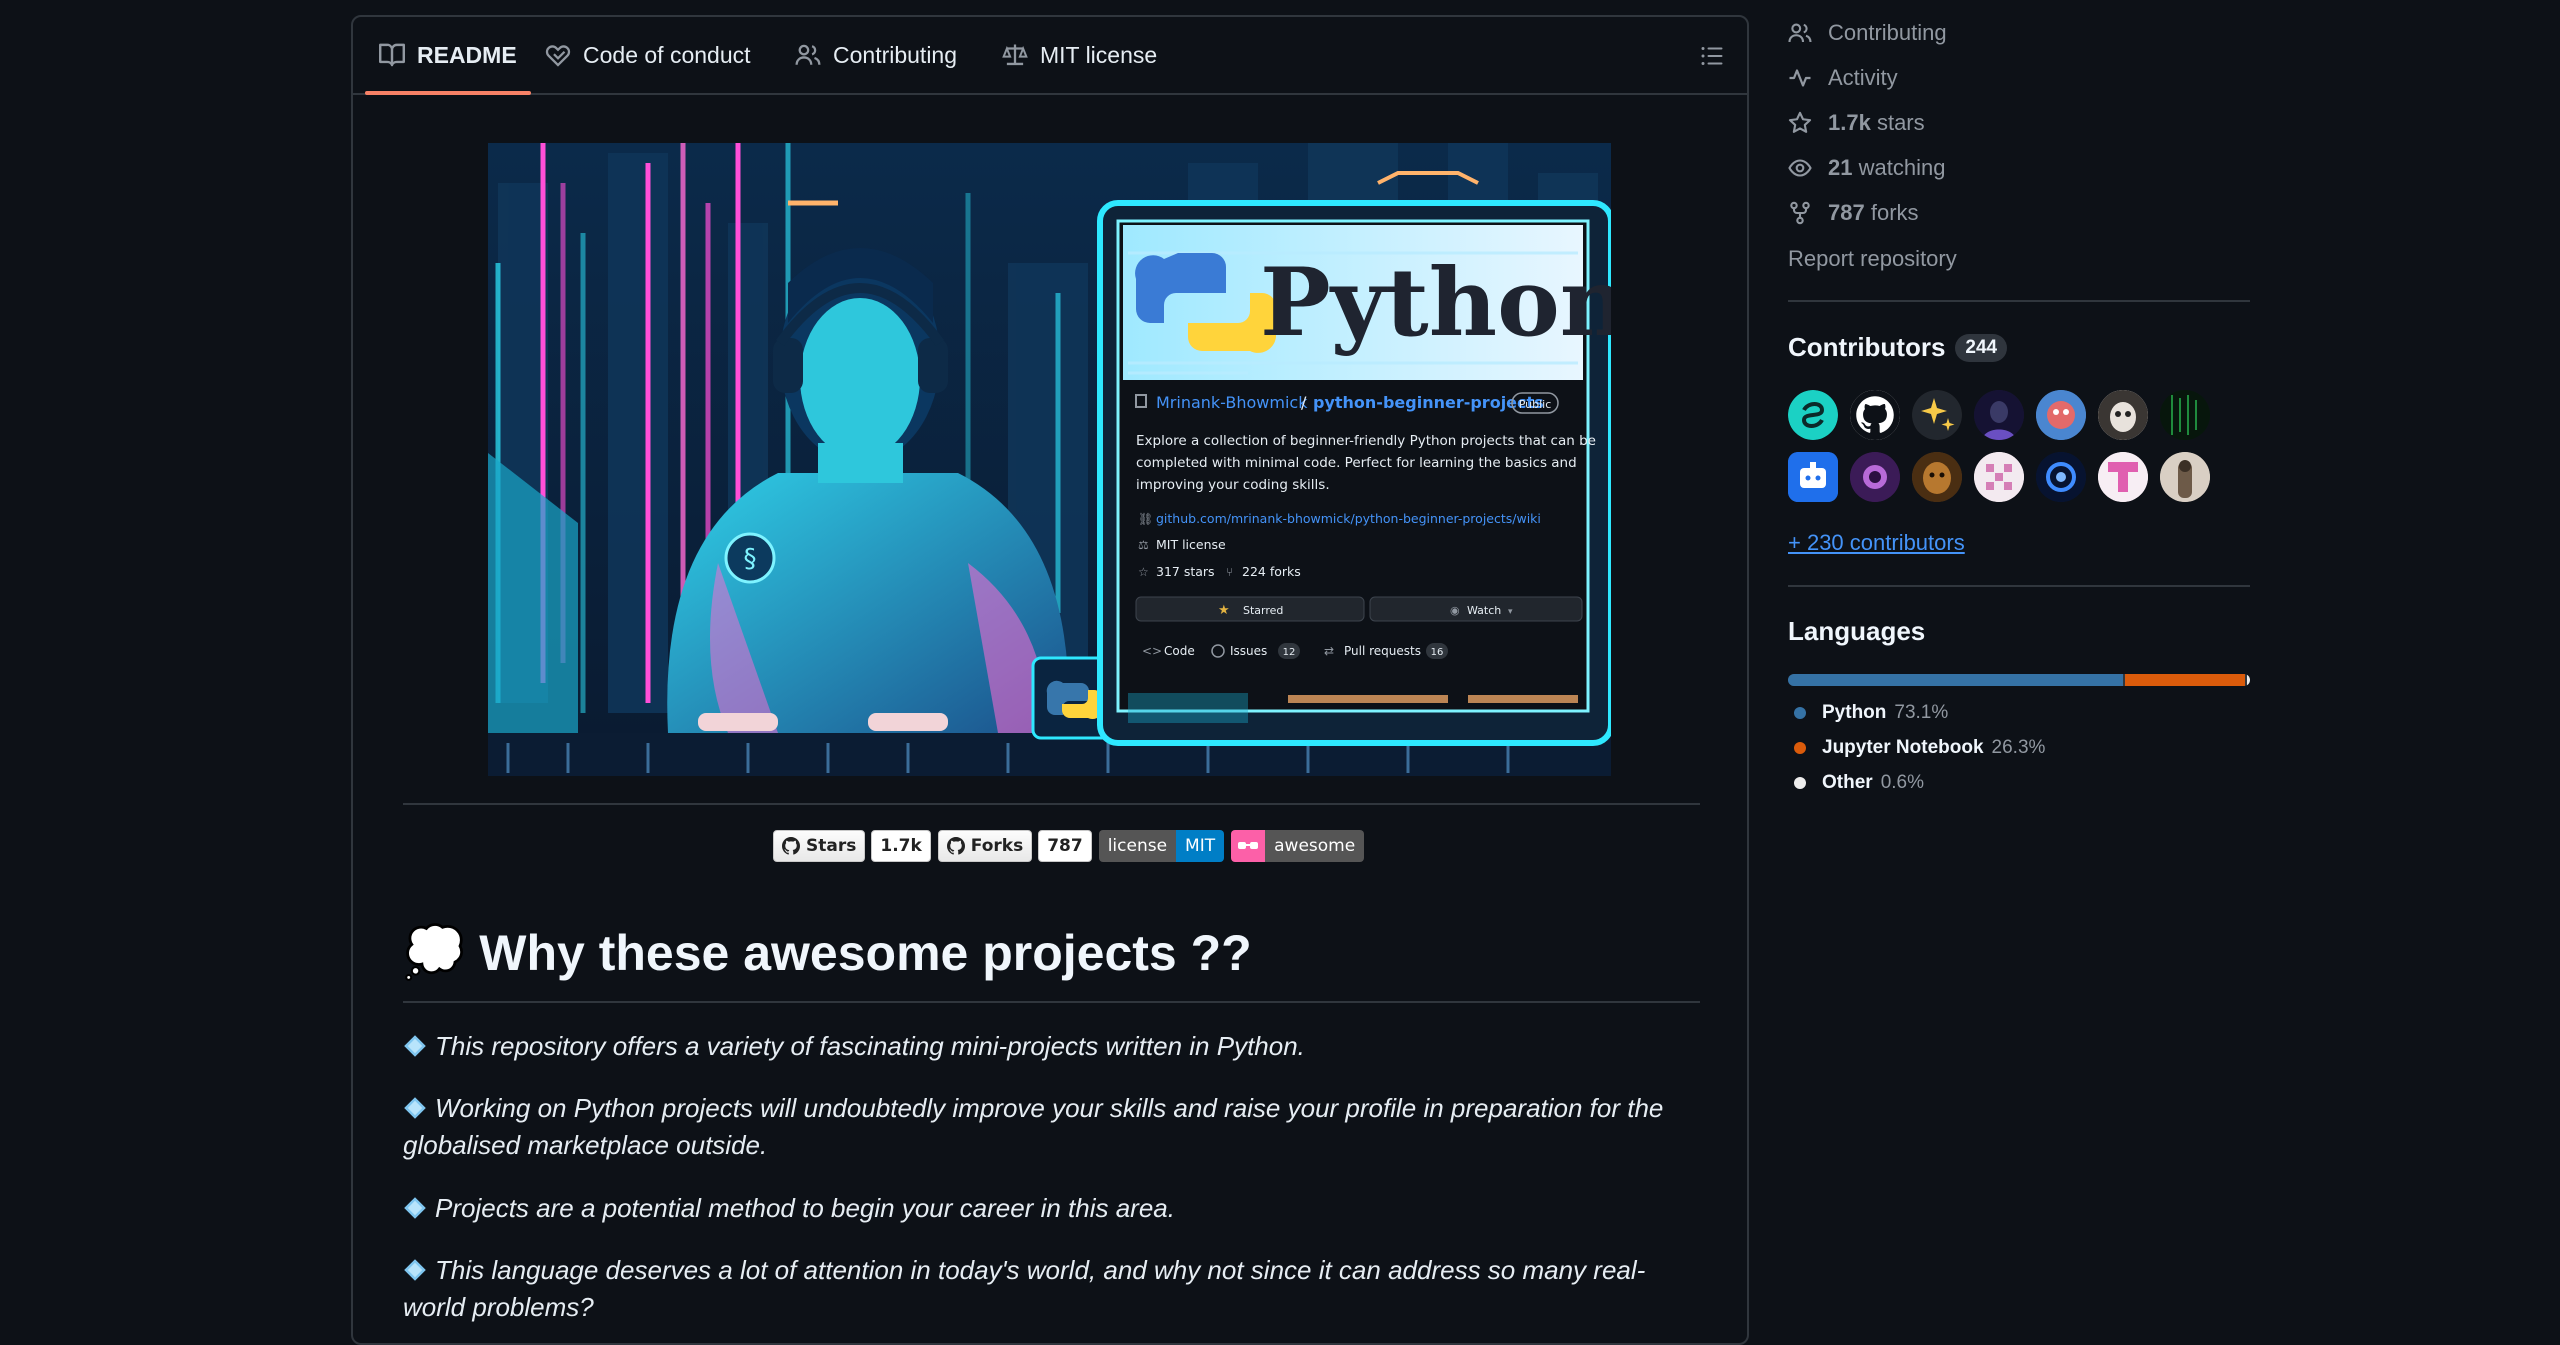 The width and height of the screenshot is (2560, 1345). I want to click on people-icon, so click(808, 54).